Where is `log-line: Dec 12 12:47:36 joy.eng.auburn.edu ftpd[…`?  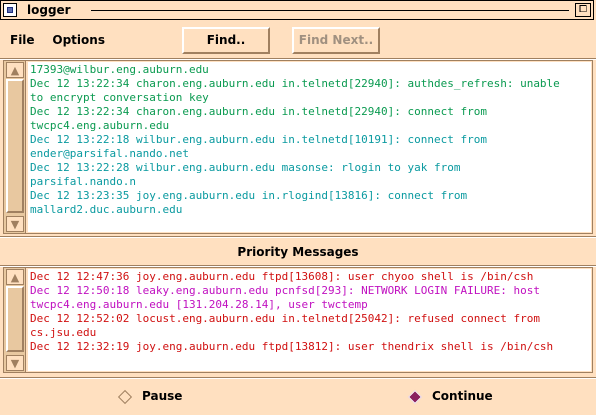
log-line: Dec 12 12:47:36 joy.eng.auburn.edu ftpd[… is located at coordinates (282, 276).